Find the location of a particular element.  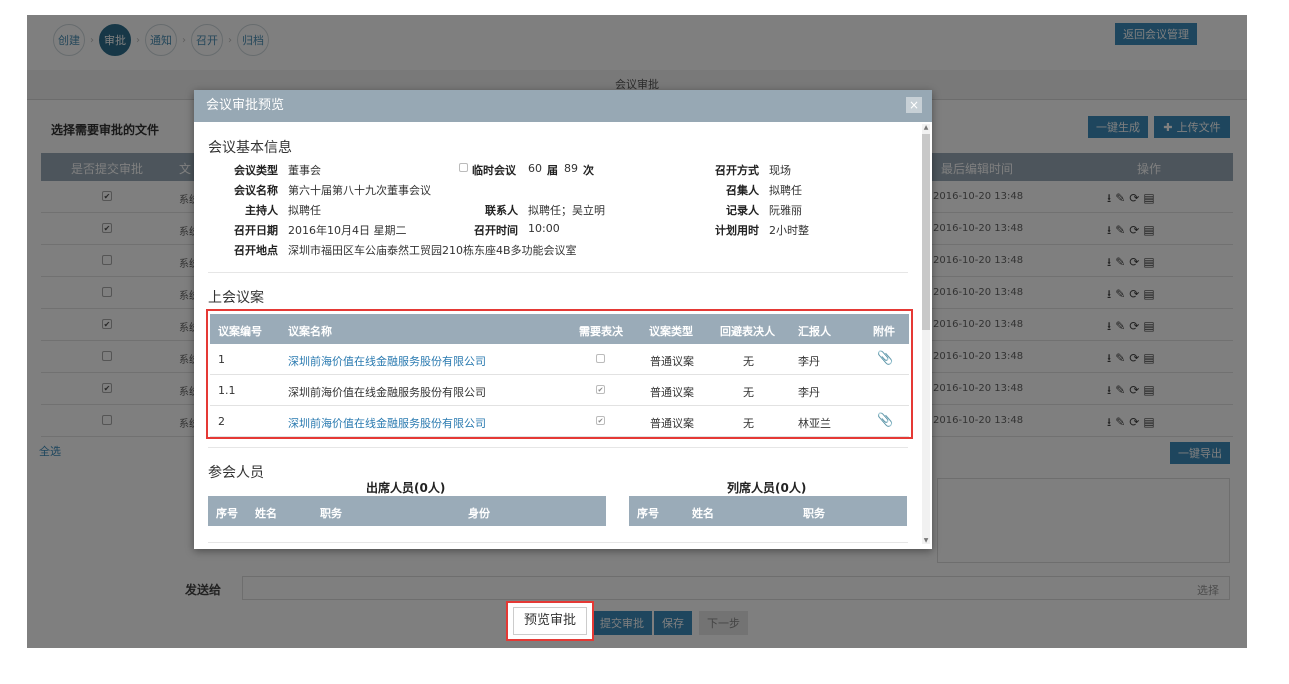

modal-header: 会议审批预览 × is located at coordinates (563, 106).